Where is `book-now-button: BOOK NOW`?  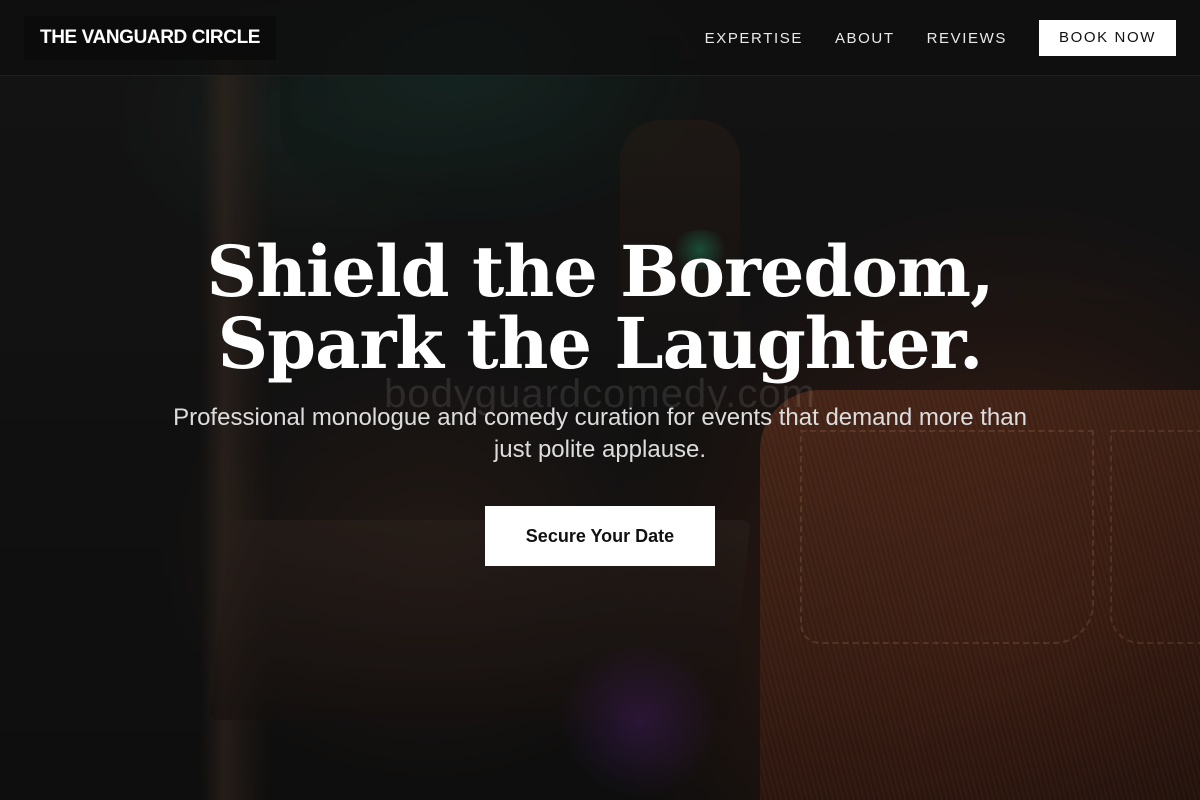 book-now-button: BOOK NOW is located at coordinates (1107, 38).